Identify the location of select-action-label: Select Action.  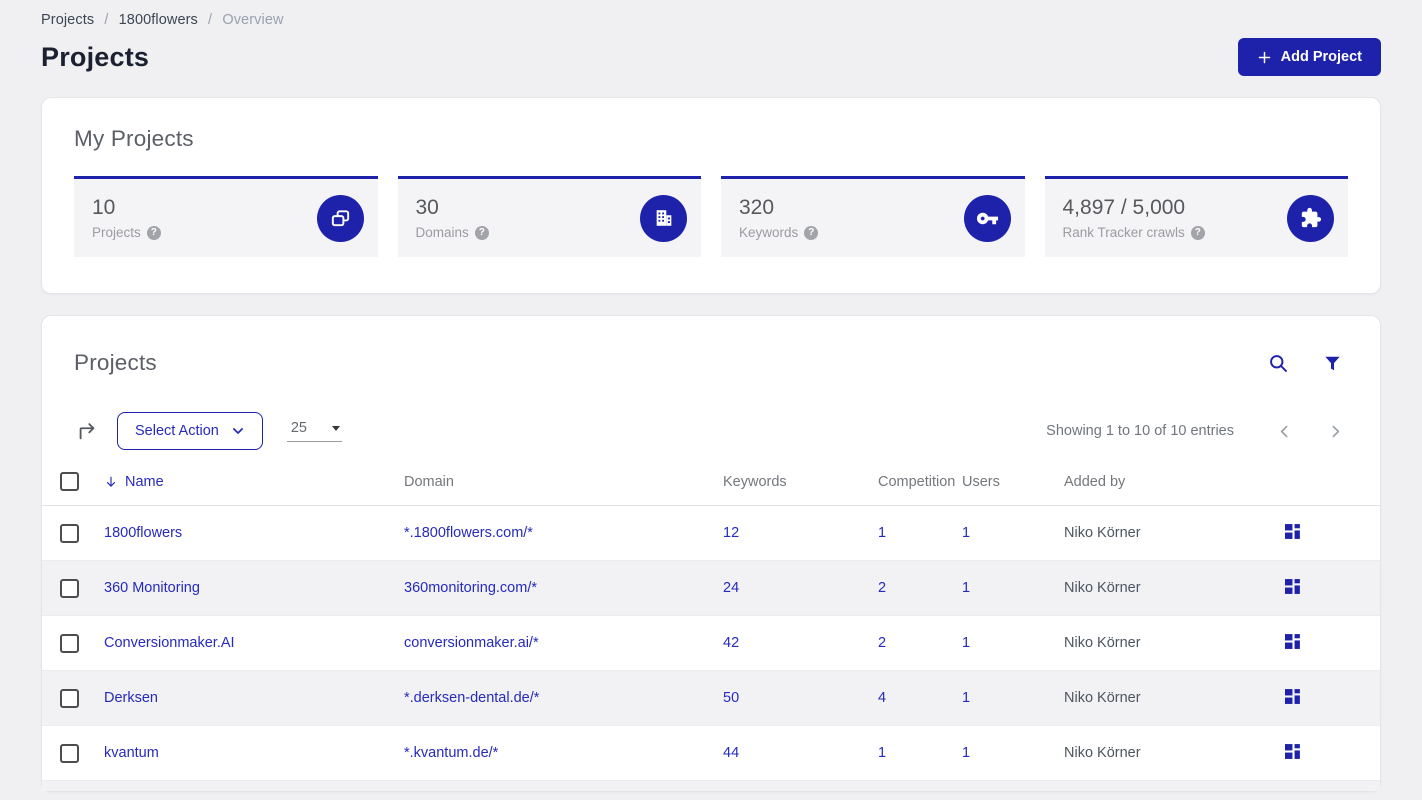
(177, 431).